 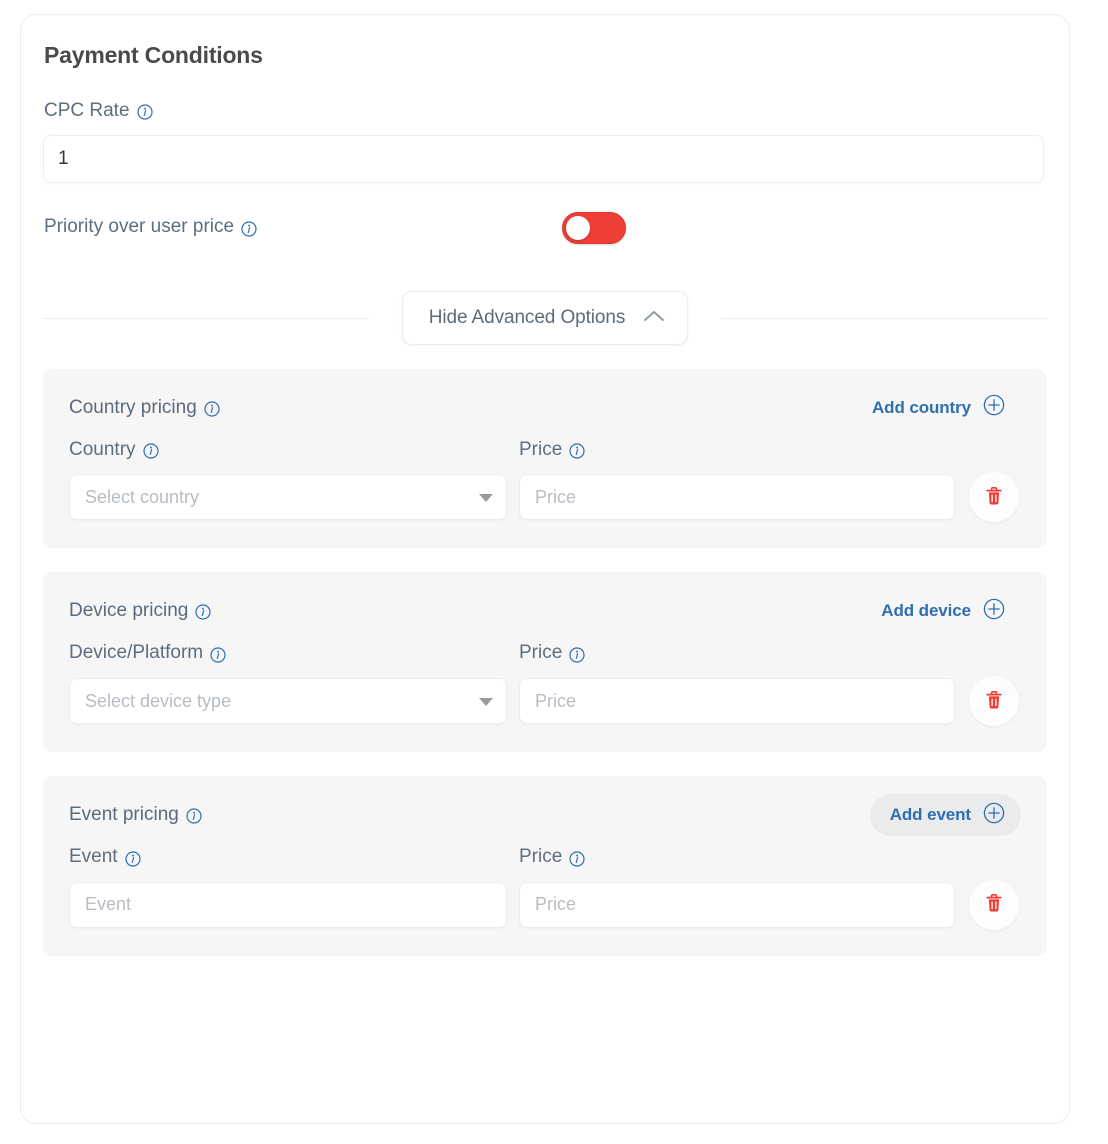 I want to click on cpc-rate-input, so click(x=543, y=158).